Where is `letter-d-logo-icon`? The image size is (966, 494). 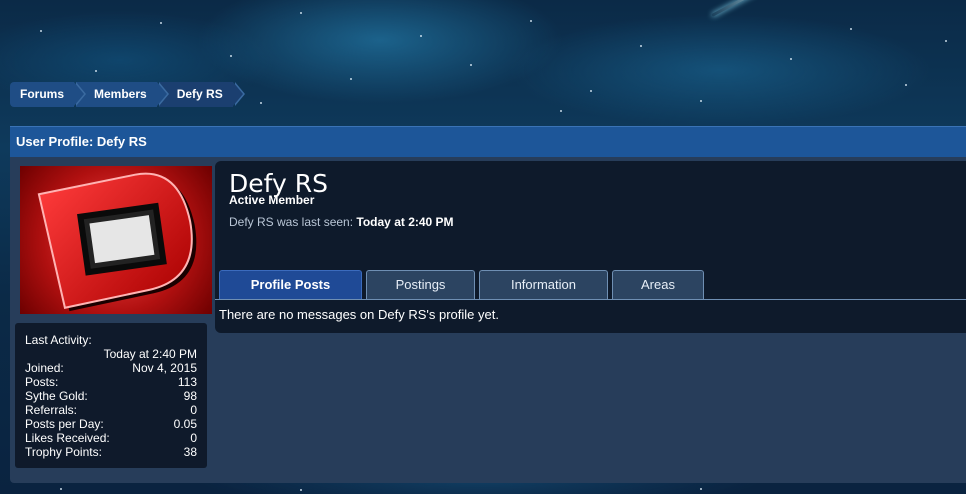
letter-d-logo-icon is located at coordinates (117, 242).